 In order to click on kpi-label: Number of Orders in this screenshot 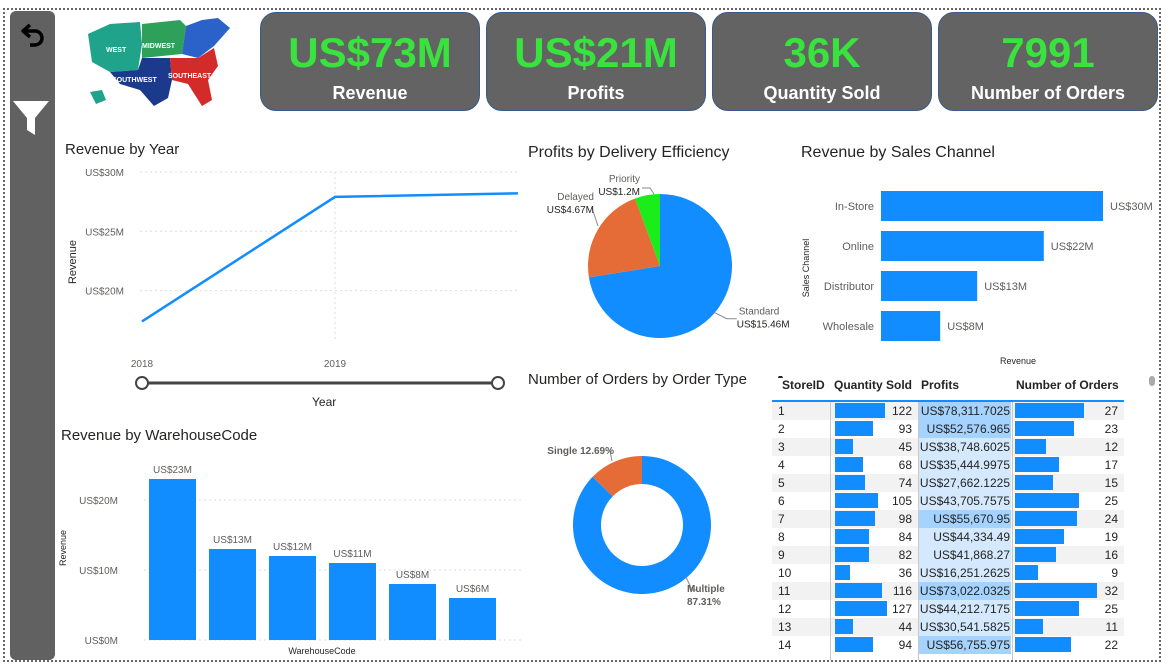, I will do `click(1048, 93)`.